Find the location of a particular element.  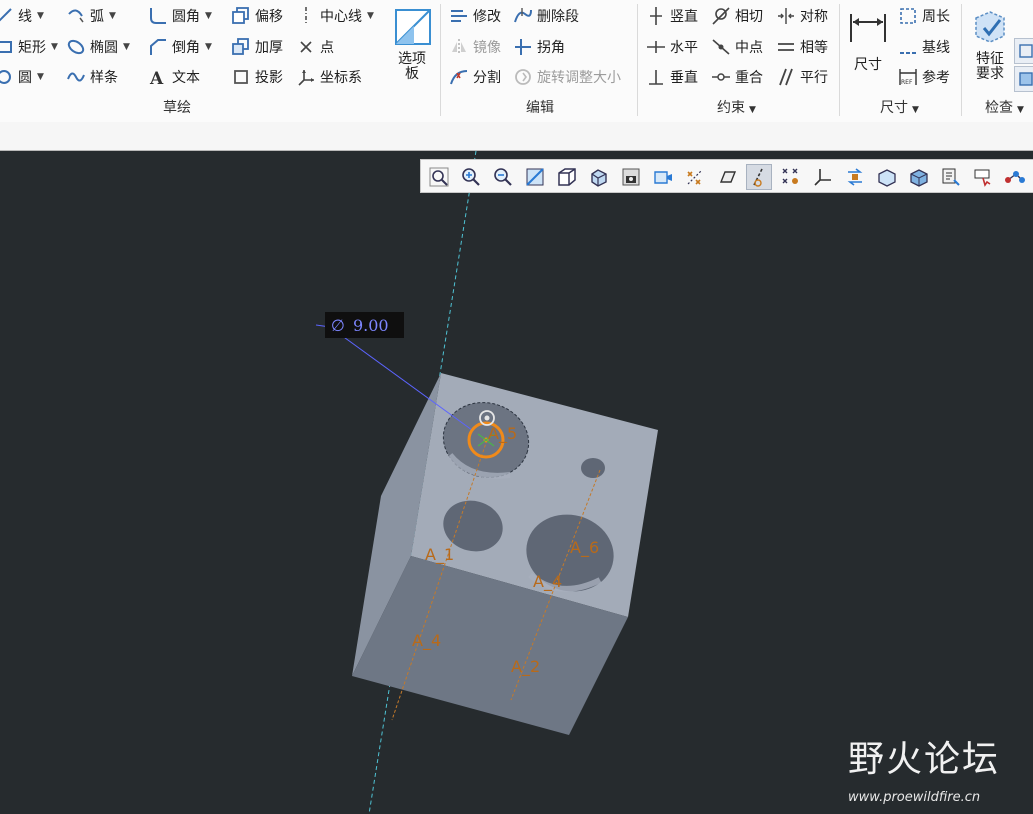

point-display-icon is located at coordinates (790, 176).